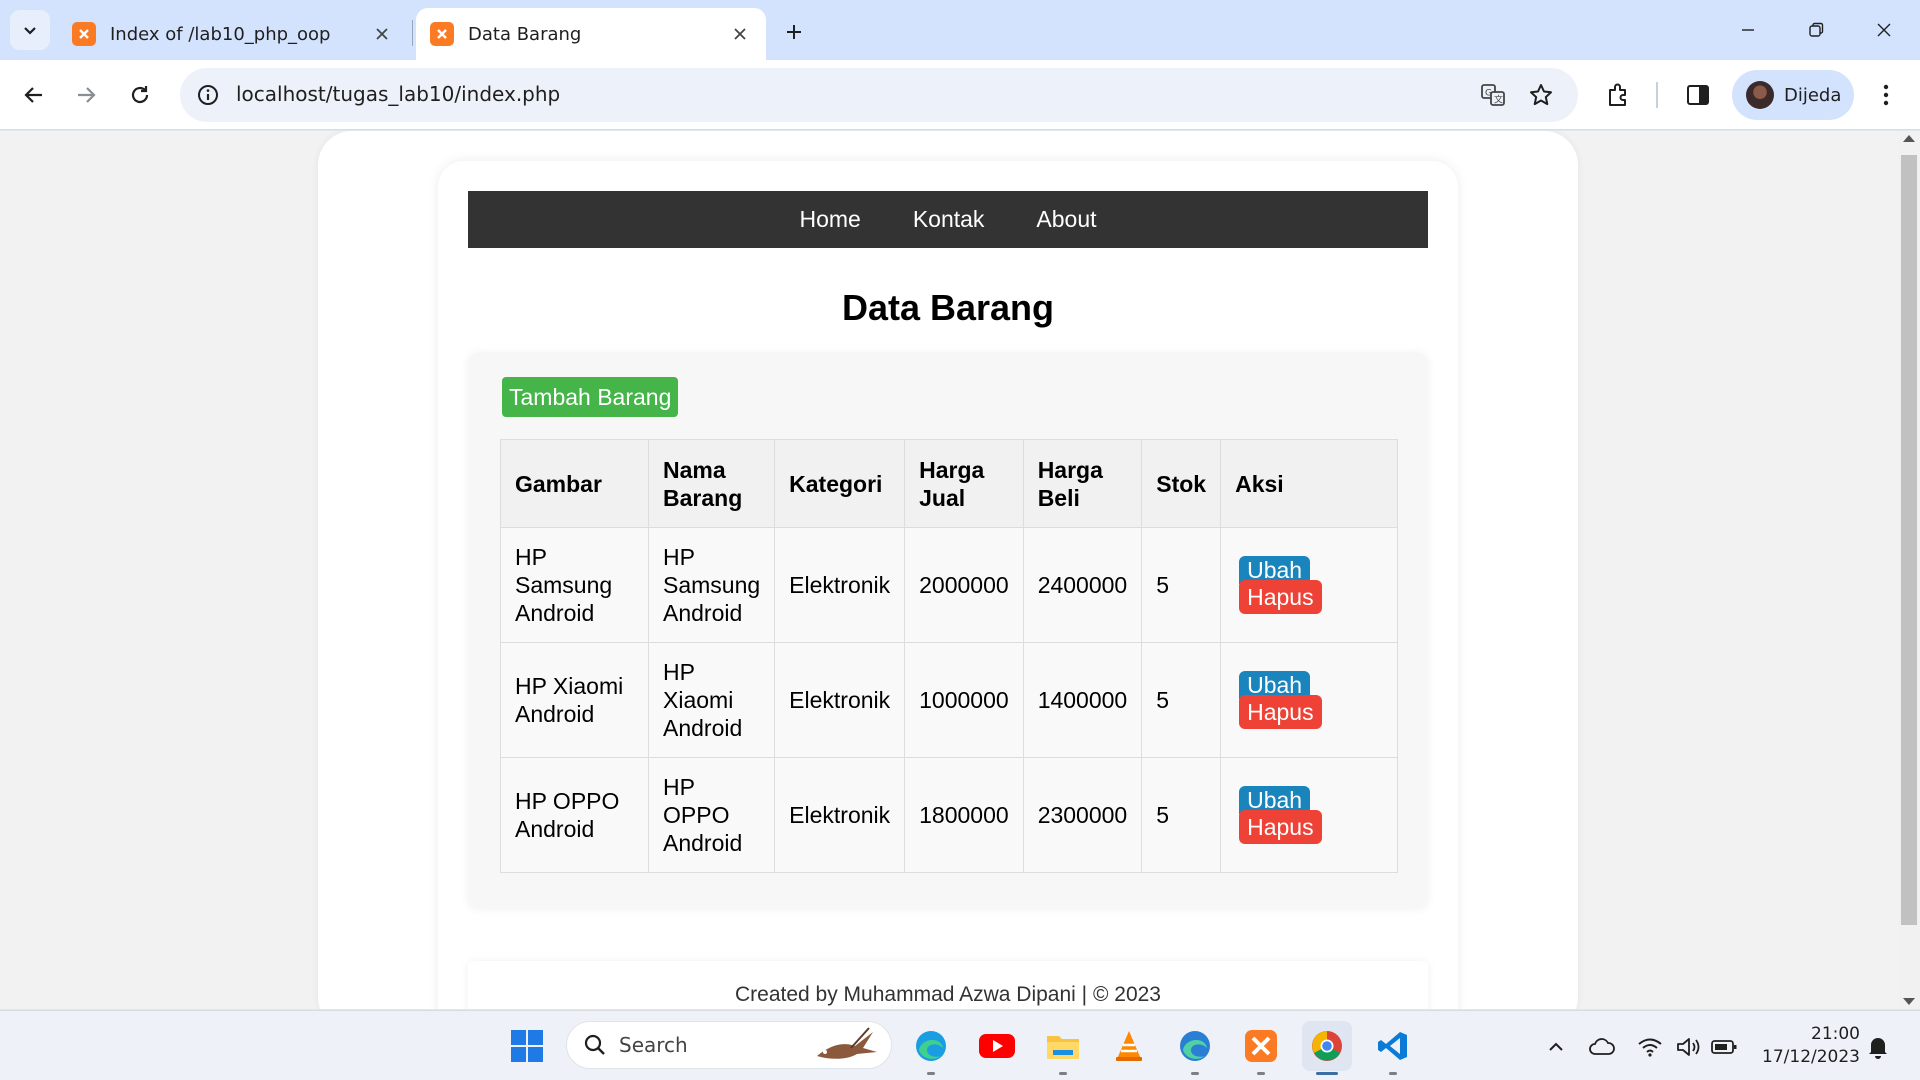 The image size is (1920, 1080). I want to click on chrome-icon, so click(1327, 1048).